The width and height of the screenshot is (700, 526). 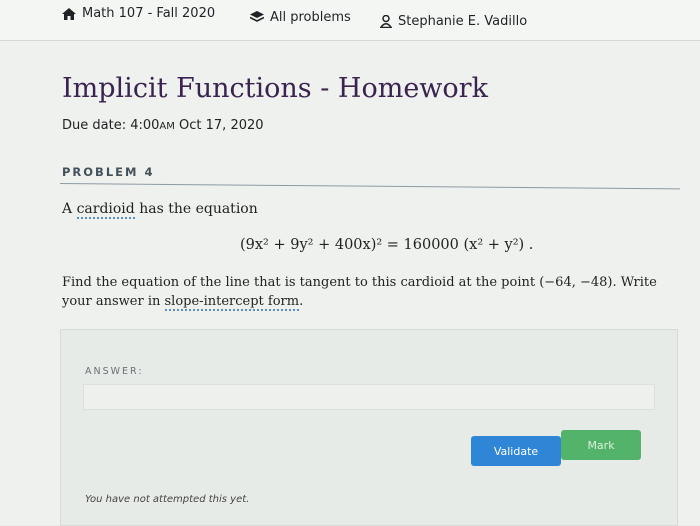 What do you see at coordinates (386, 21) in the screenshot?
I see `user-icon` at bounding box center [386, 21].